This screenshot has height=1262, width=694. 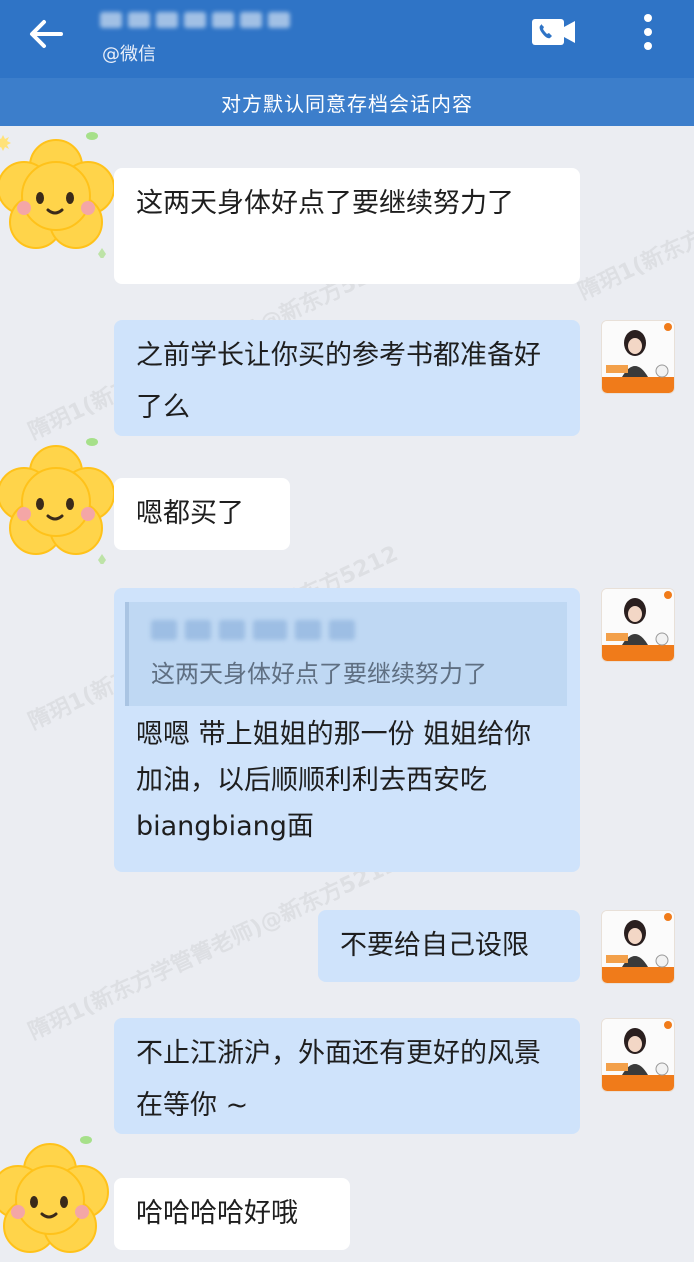 I want to click on more-vertical-icon, so click(x=648, y=32).